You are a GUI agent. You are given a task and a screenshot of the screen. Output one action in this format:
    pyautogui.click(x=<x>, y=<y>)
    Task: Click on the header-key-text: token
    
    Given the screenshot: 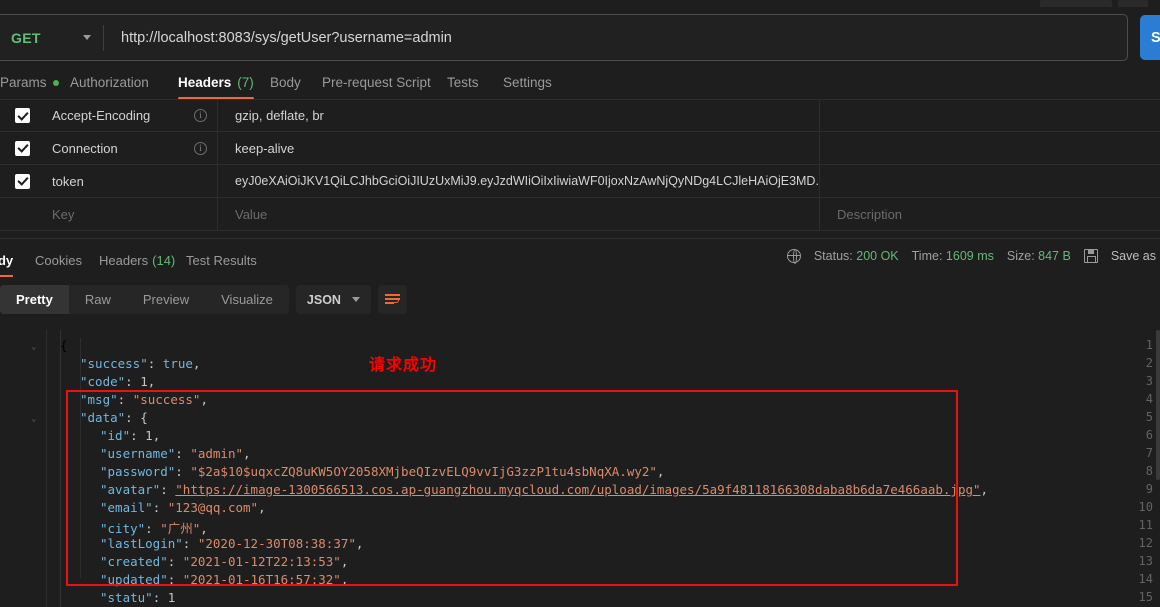 What is the action you would take?
    pyautogui.click(x=68, y=181)
    